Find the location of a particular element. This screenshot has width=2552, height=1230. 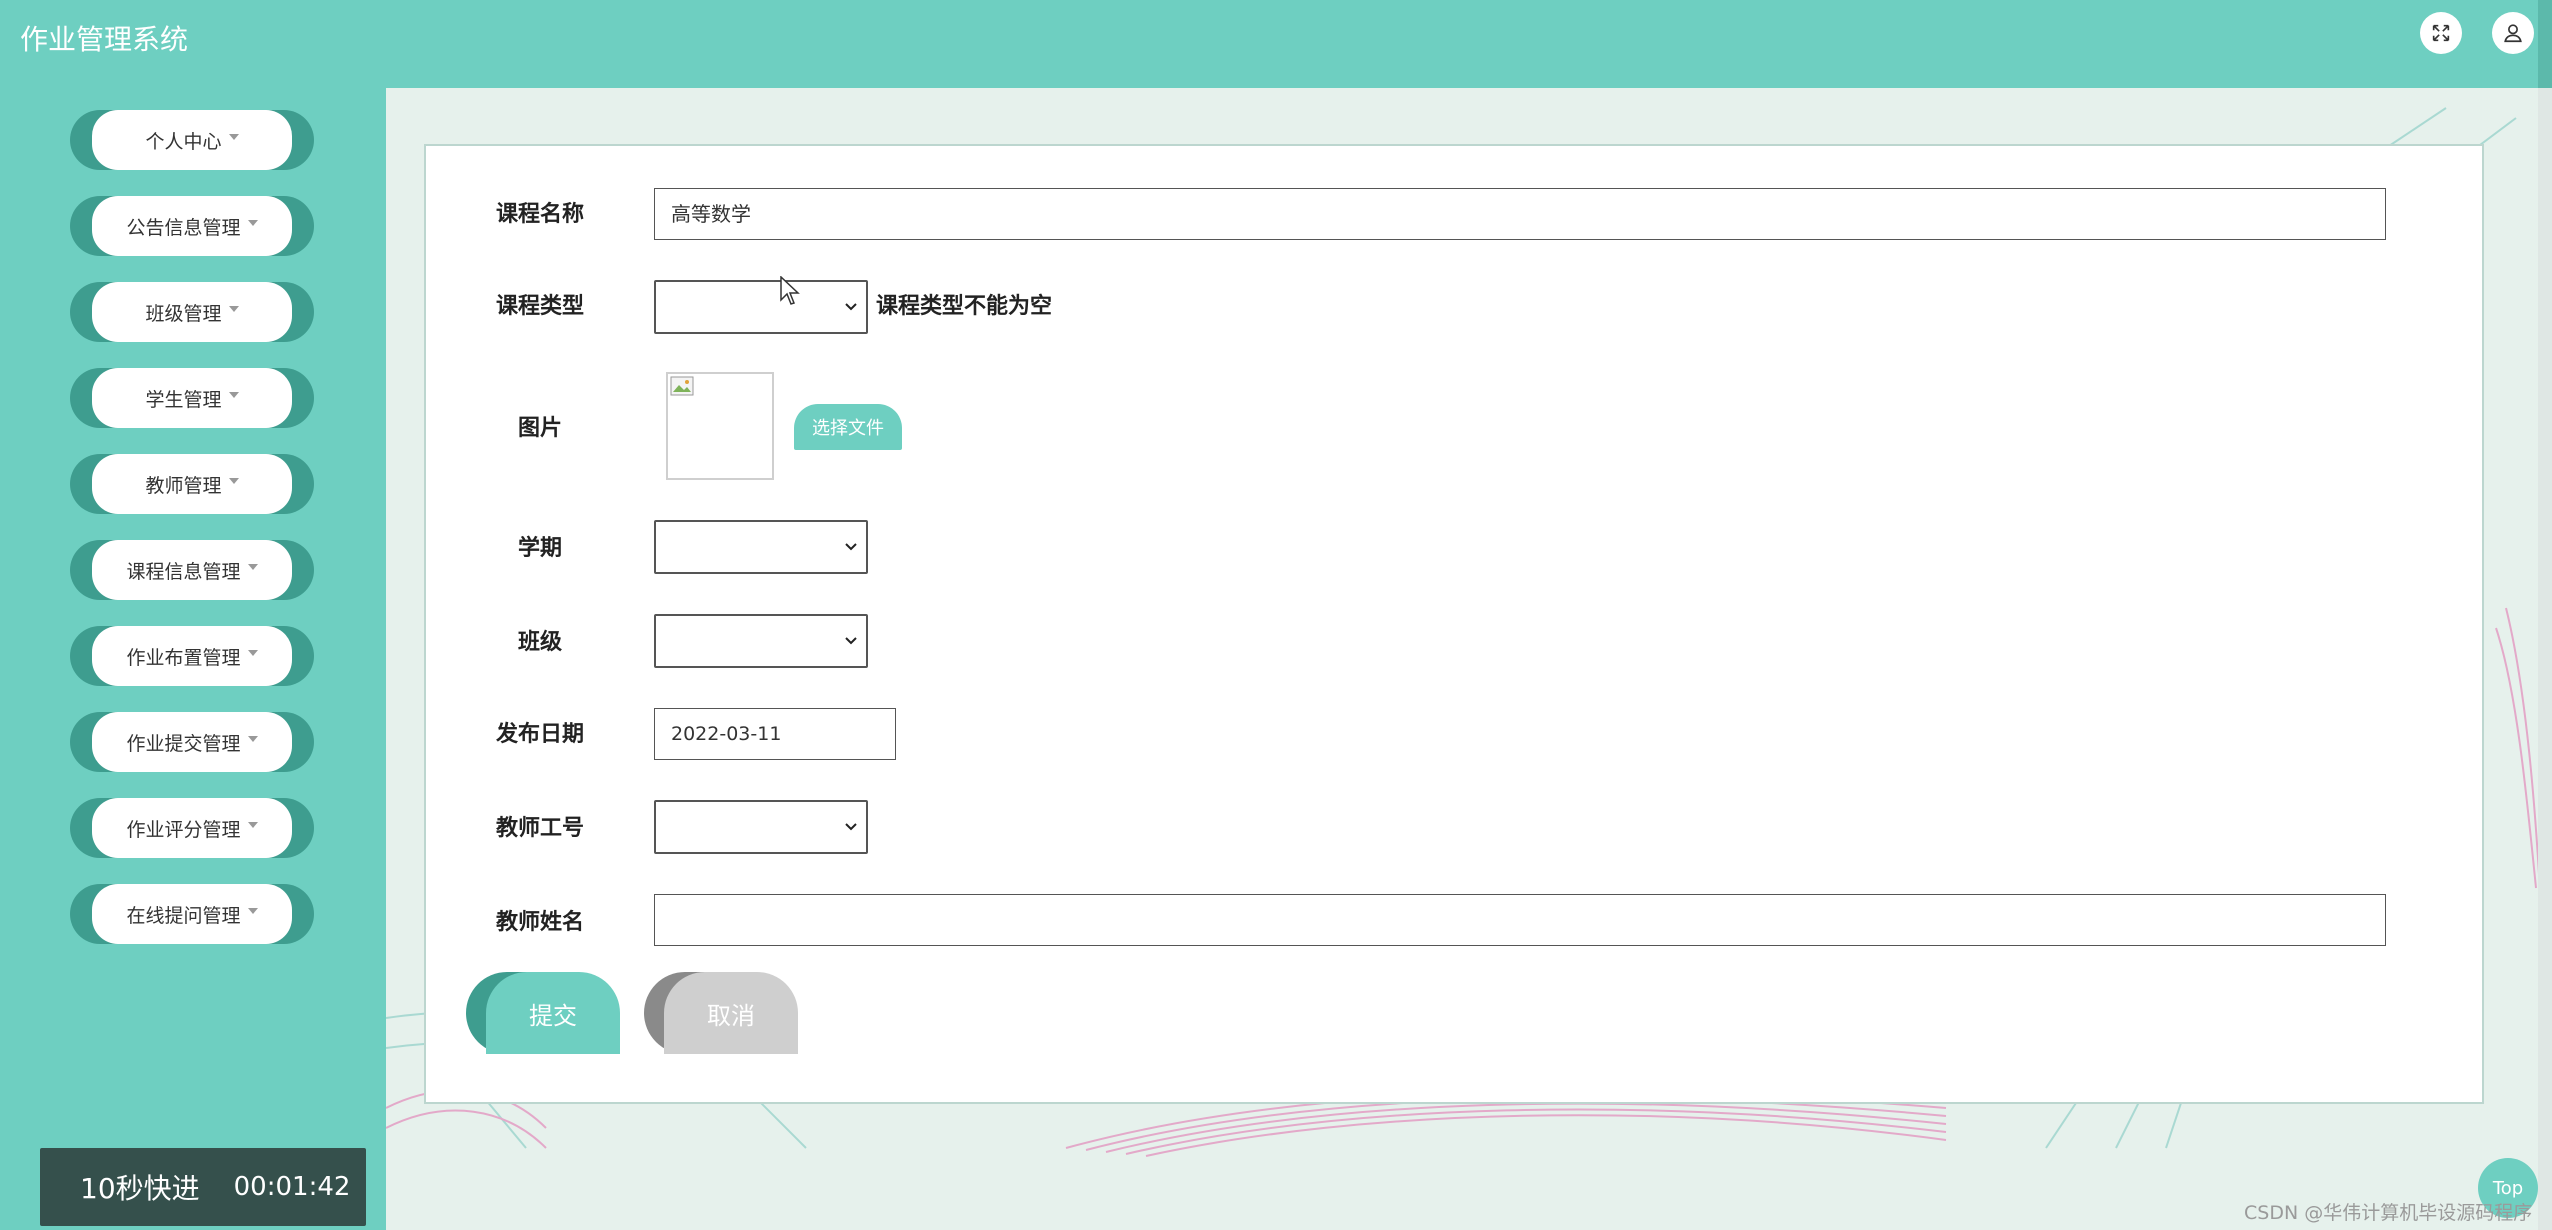

expand-icon is located at coordinates (2441, 33).